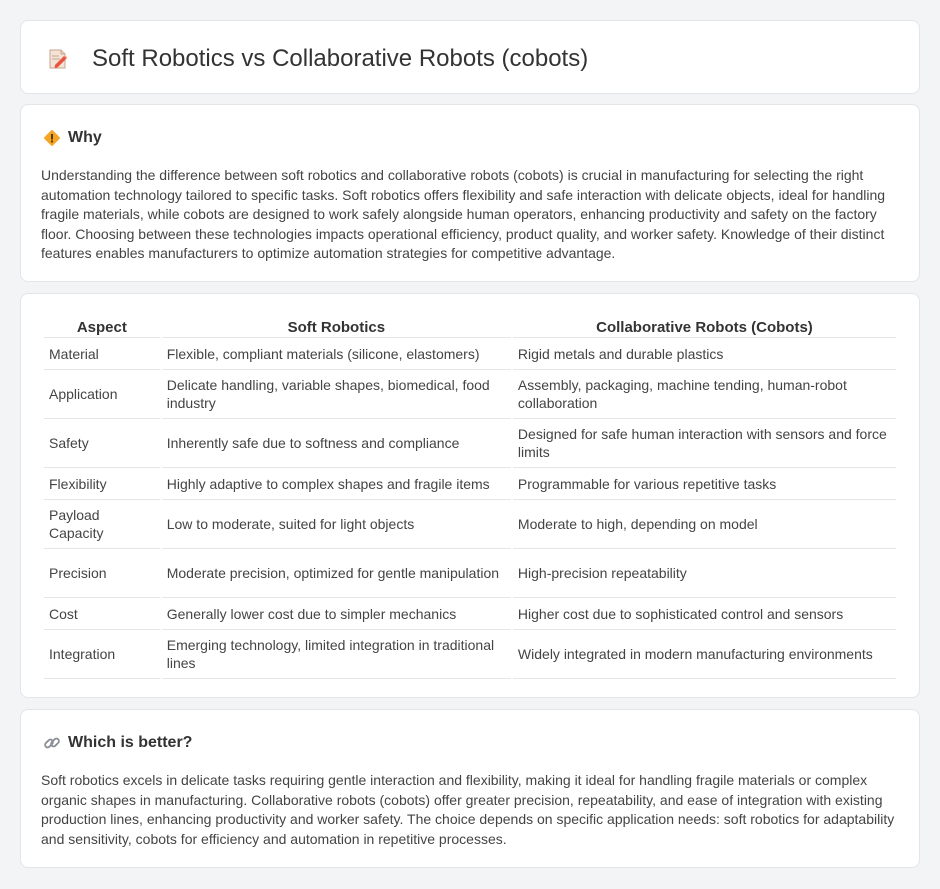 This screenshot has width=940, height=889. Describe the element at coordinates (102, 327) in the screenshot. I see `column-header: Aspect` at that location.